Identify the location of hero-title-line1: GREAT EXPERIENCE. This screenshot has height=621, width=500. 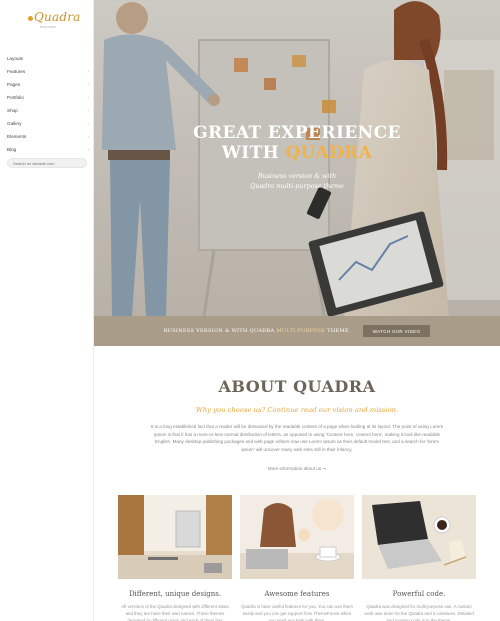
(297, 133).